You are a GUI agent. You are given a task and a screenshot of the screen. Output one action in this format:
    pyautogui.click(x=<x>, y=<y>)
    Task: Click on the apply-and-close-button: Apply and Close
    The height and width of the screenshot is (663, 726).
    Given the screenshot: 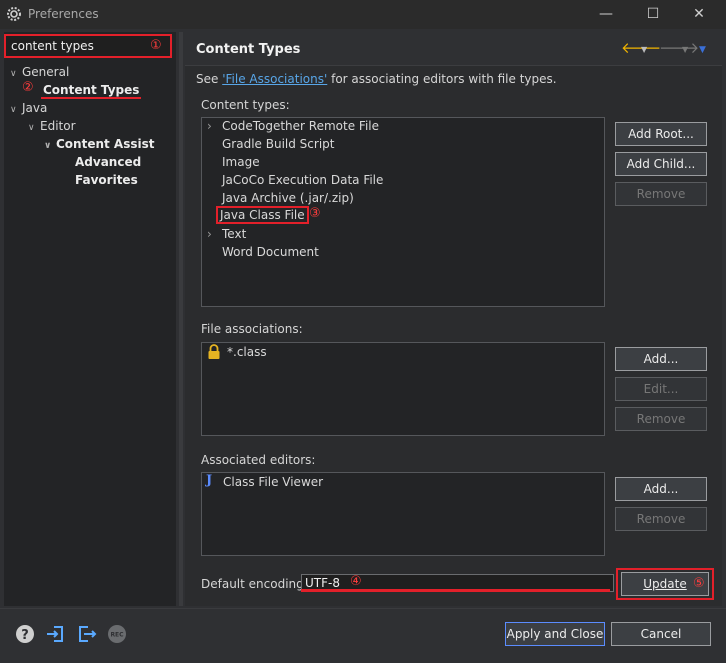 What is the action you would take?
    pyautogui.click(x=555, y=634)
    